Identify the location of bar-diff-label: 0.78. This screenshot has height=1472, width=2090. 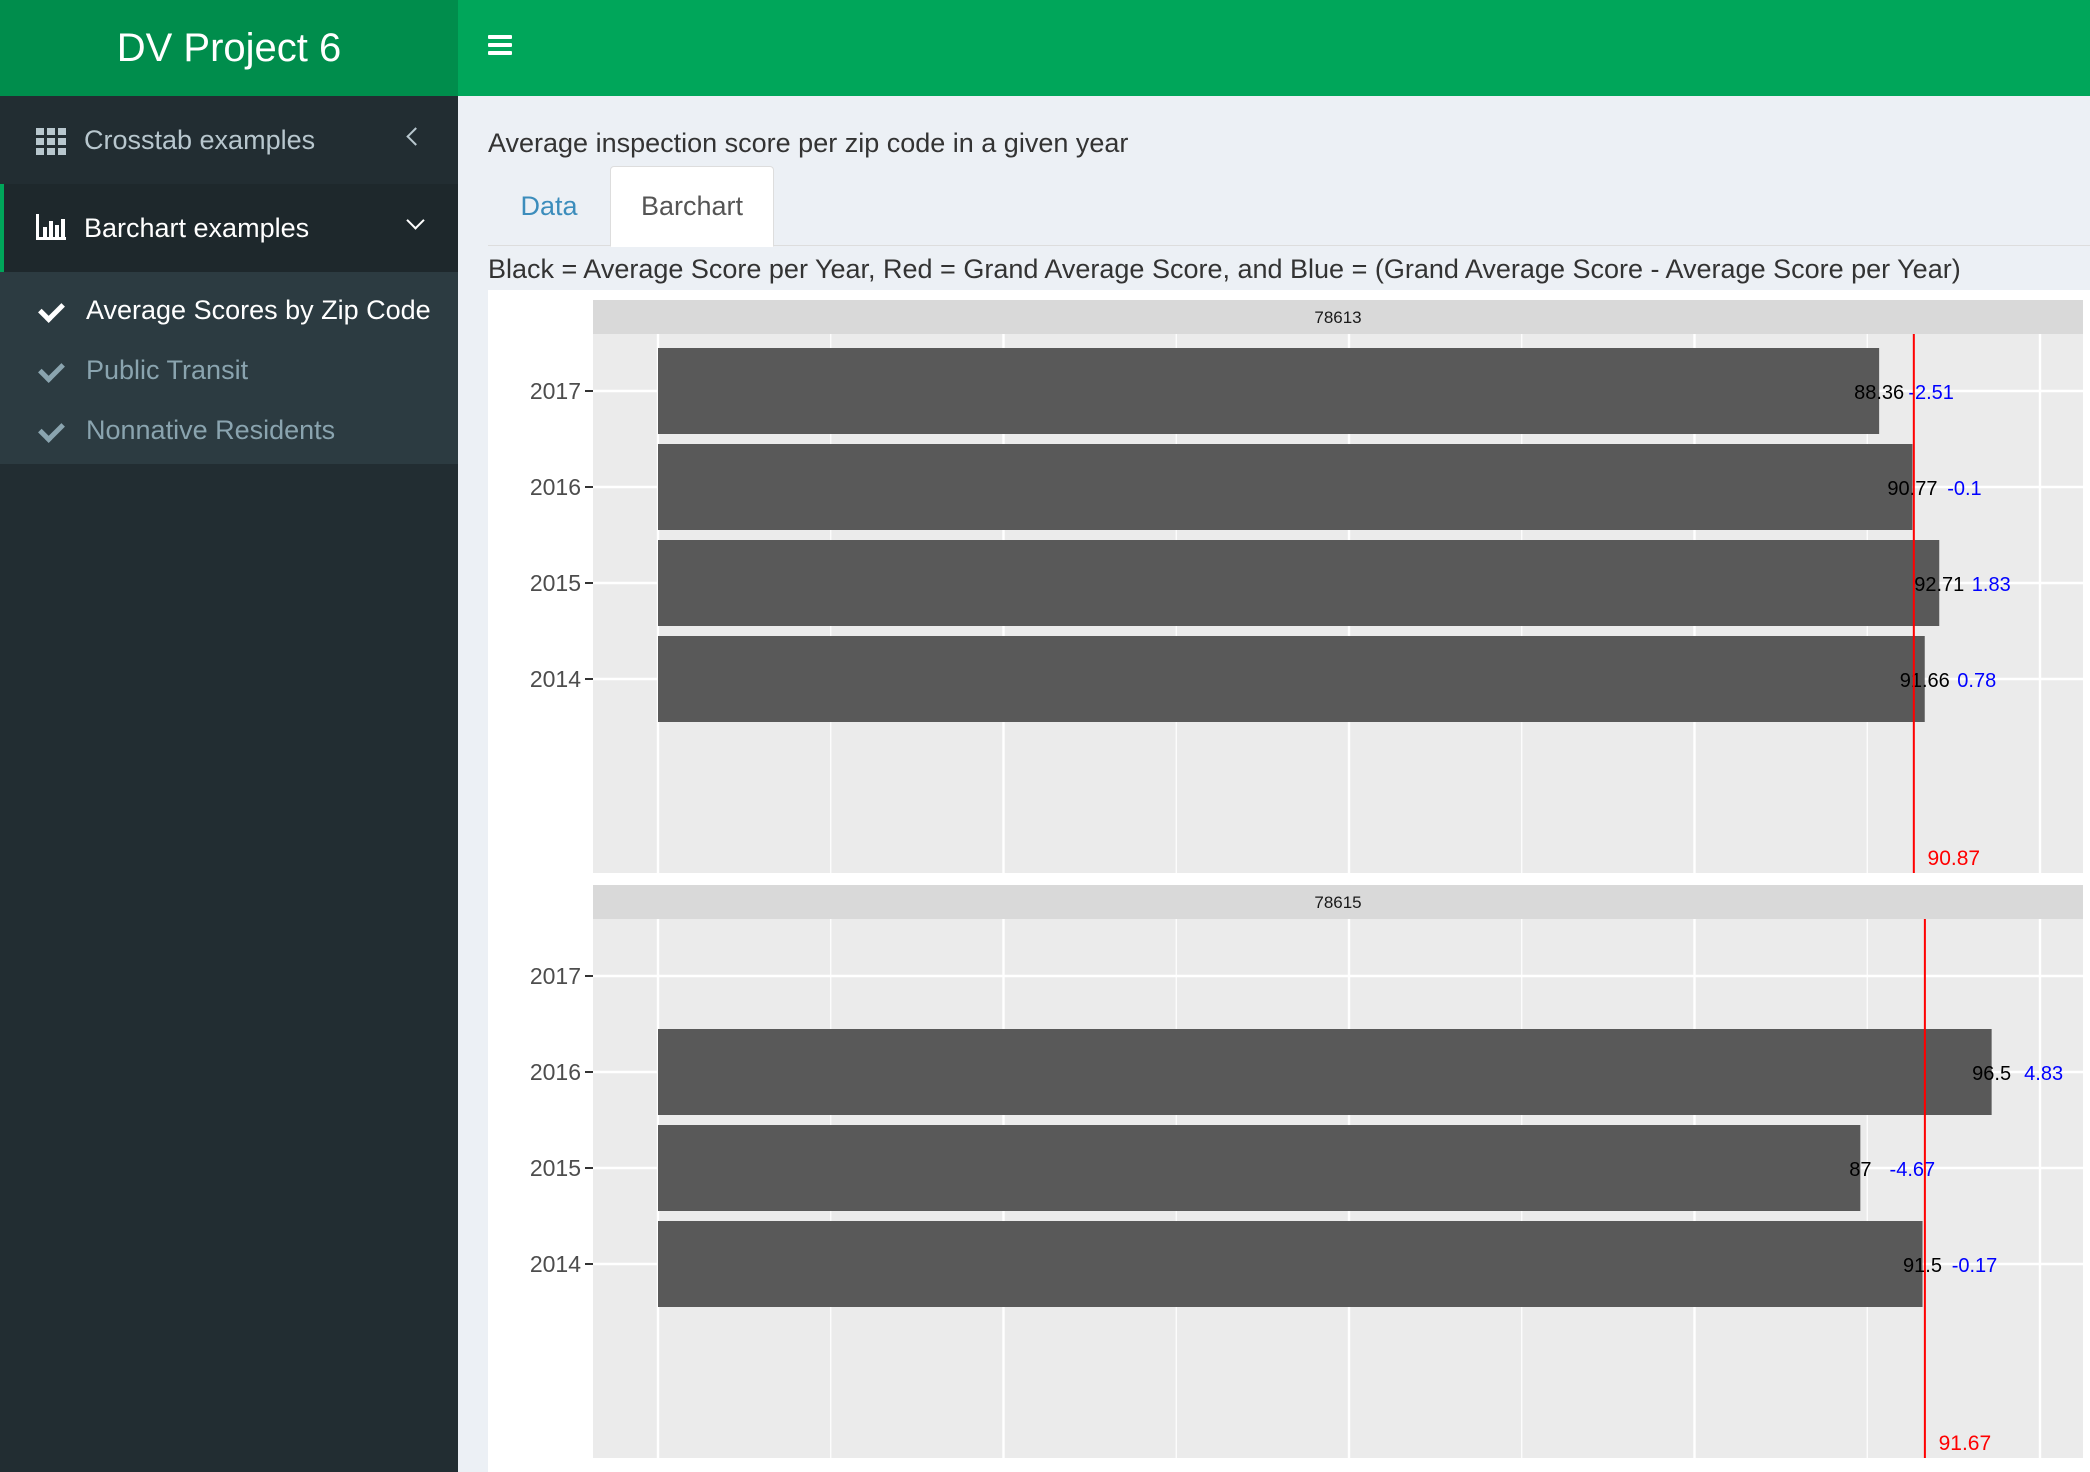
(1976, 681).